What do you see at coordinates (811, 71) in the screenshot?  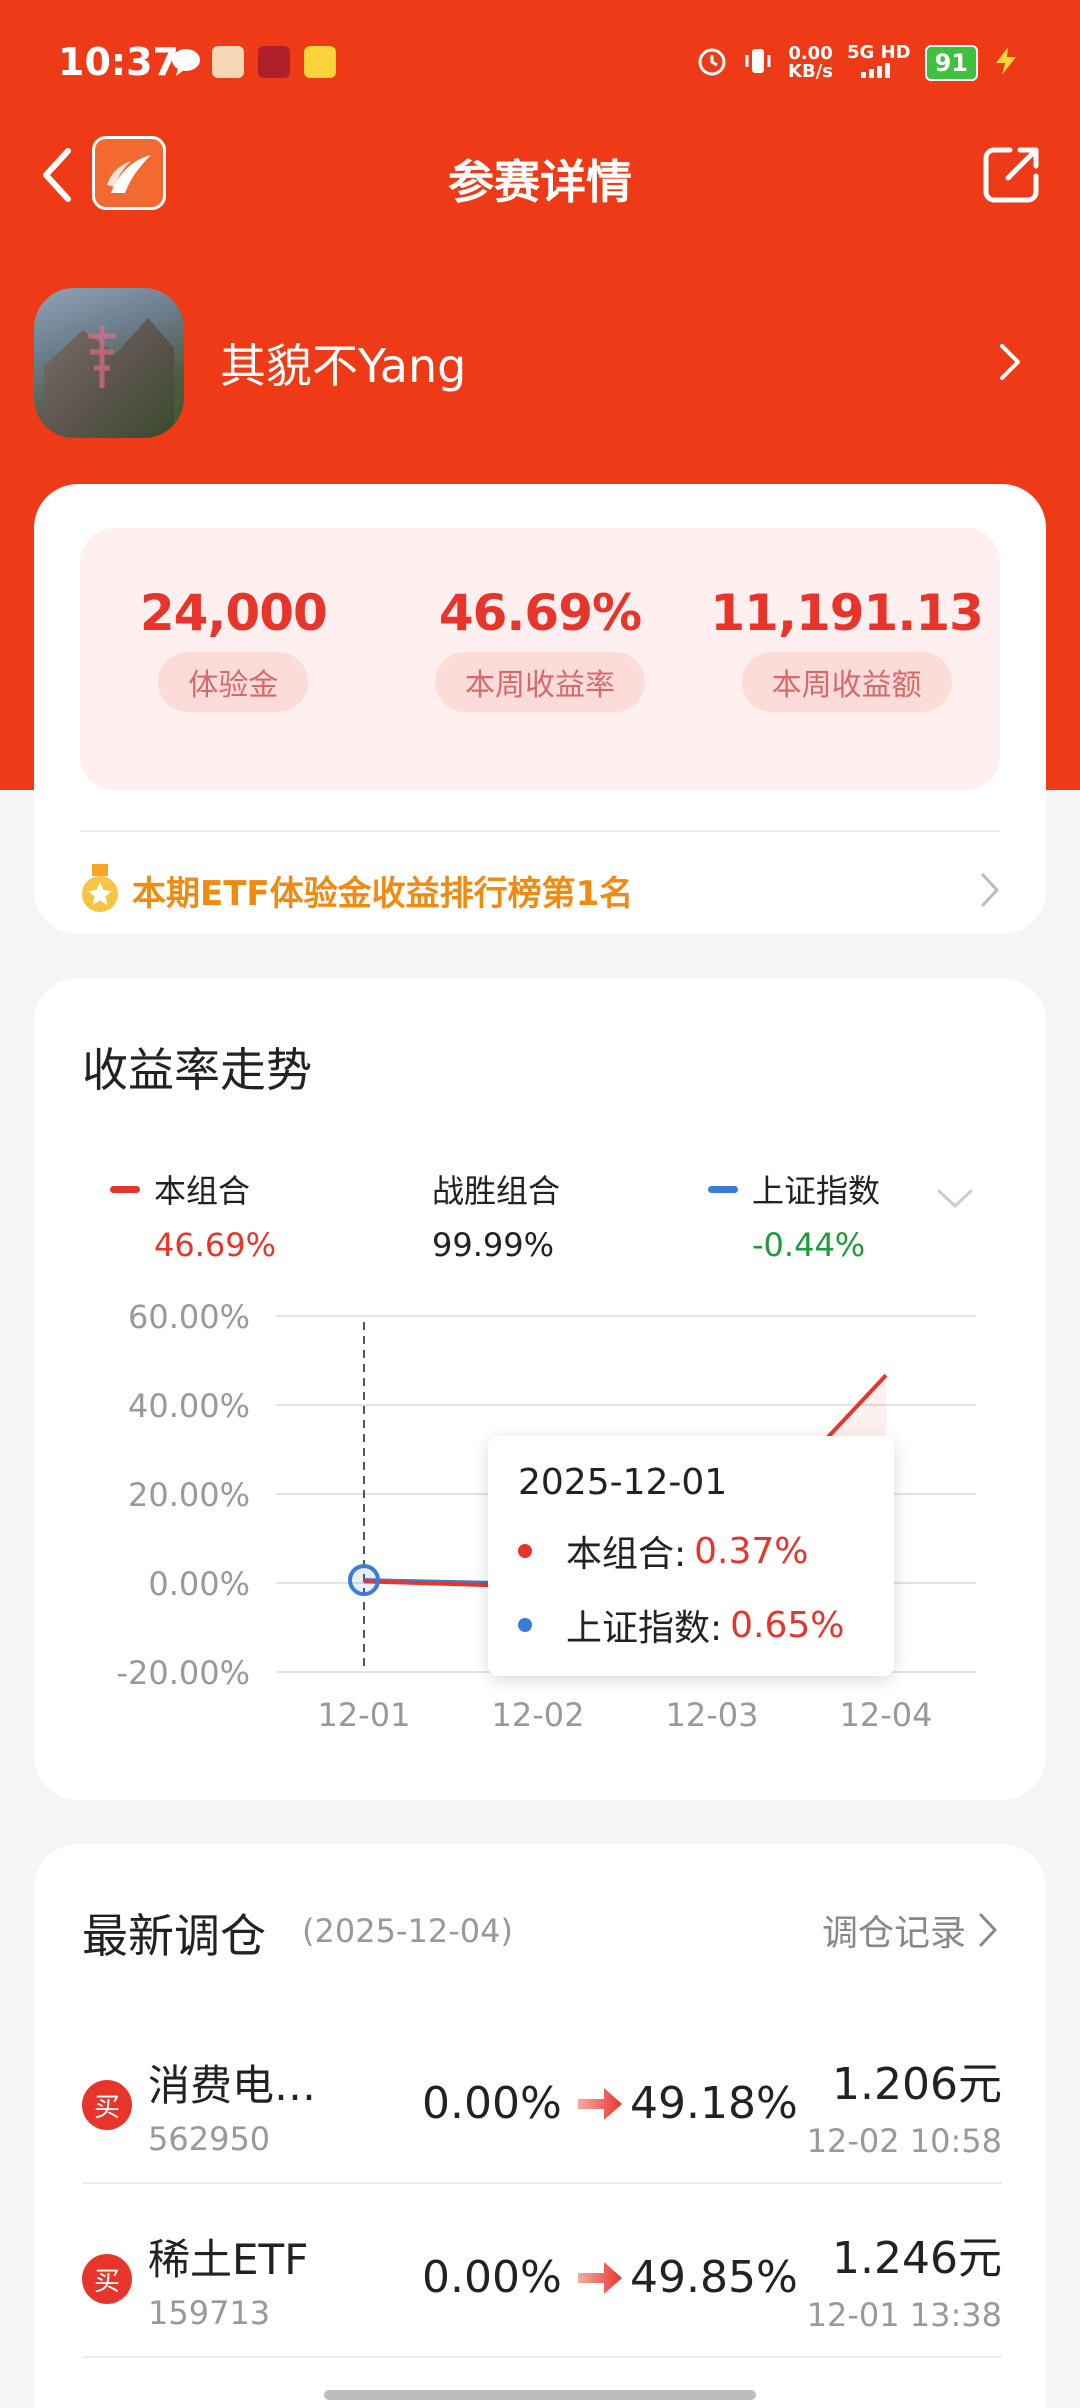 I see `net-speed-unit: KB/s` at bounding box center [811, 71].